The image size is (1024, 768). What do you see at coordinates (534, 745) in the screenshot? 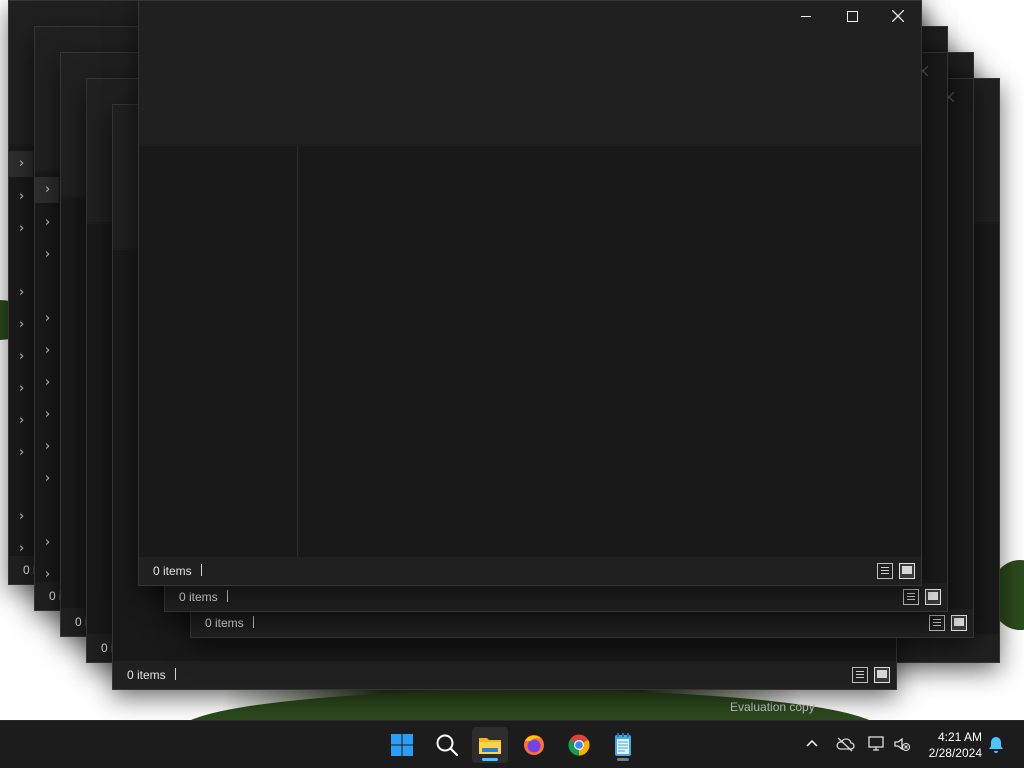
I see `firefox-icon` at bounding box center [534, 745].